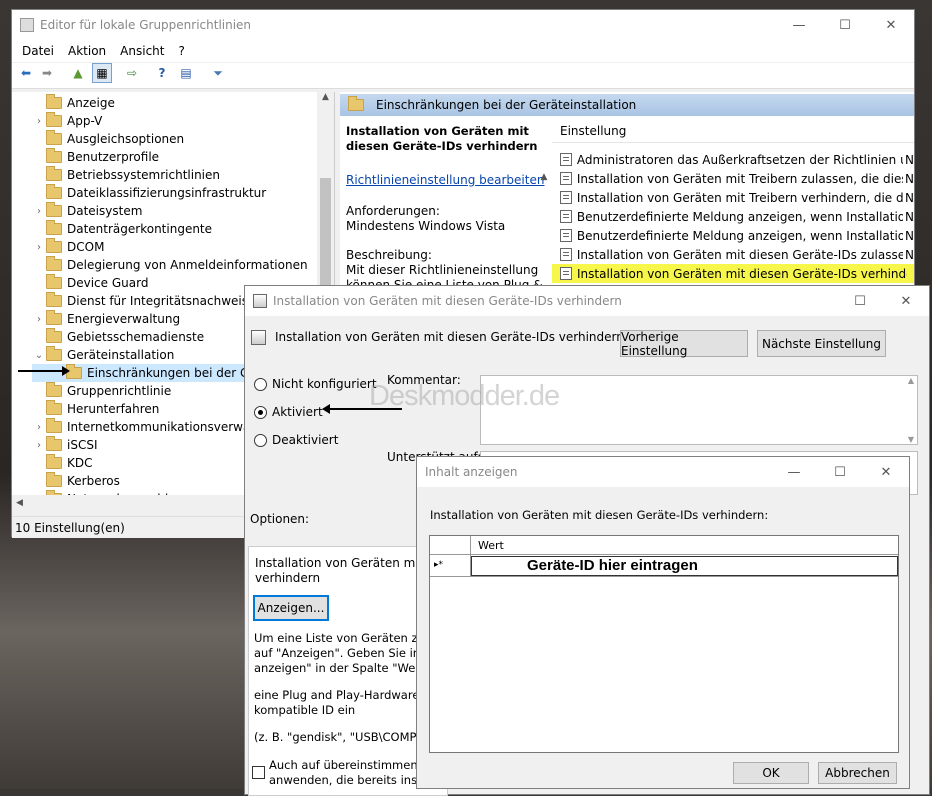 The width and height of the screenshot is (932, 796). Describe the element at coordinates (85, 121) in the screenshot. I see `tree-item-label: App-V` at that location.